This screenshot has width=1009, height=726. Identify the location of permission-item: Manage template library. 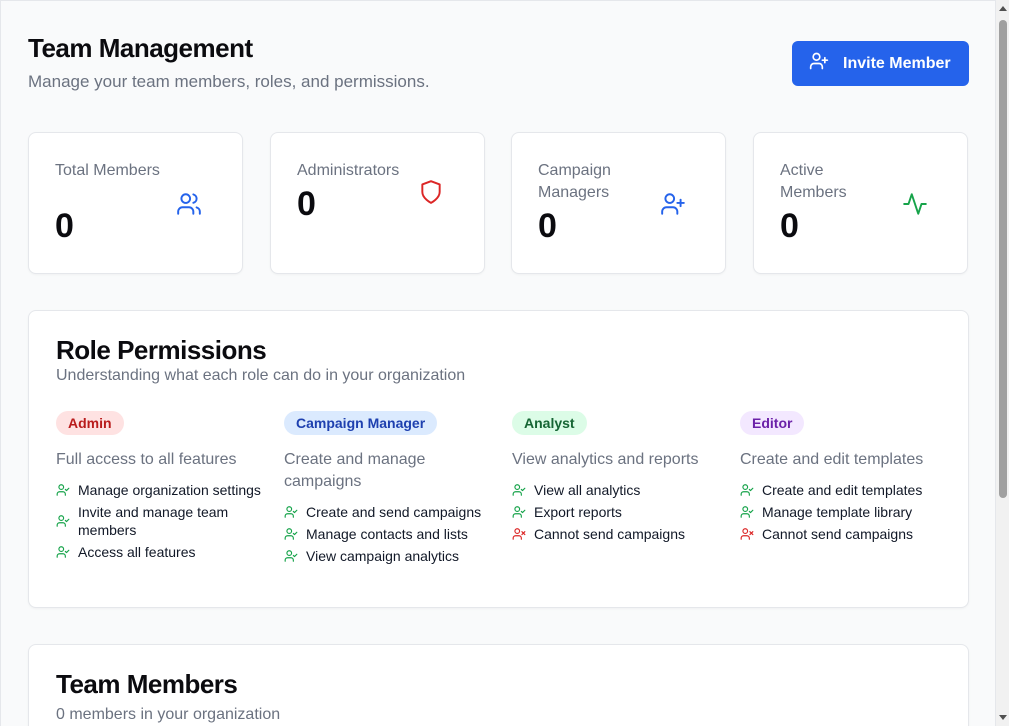
(845, 512).